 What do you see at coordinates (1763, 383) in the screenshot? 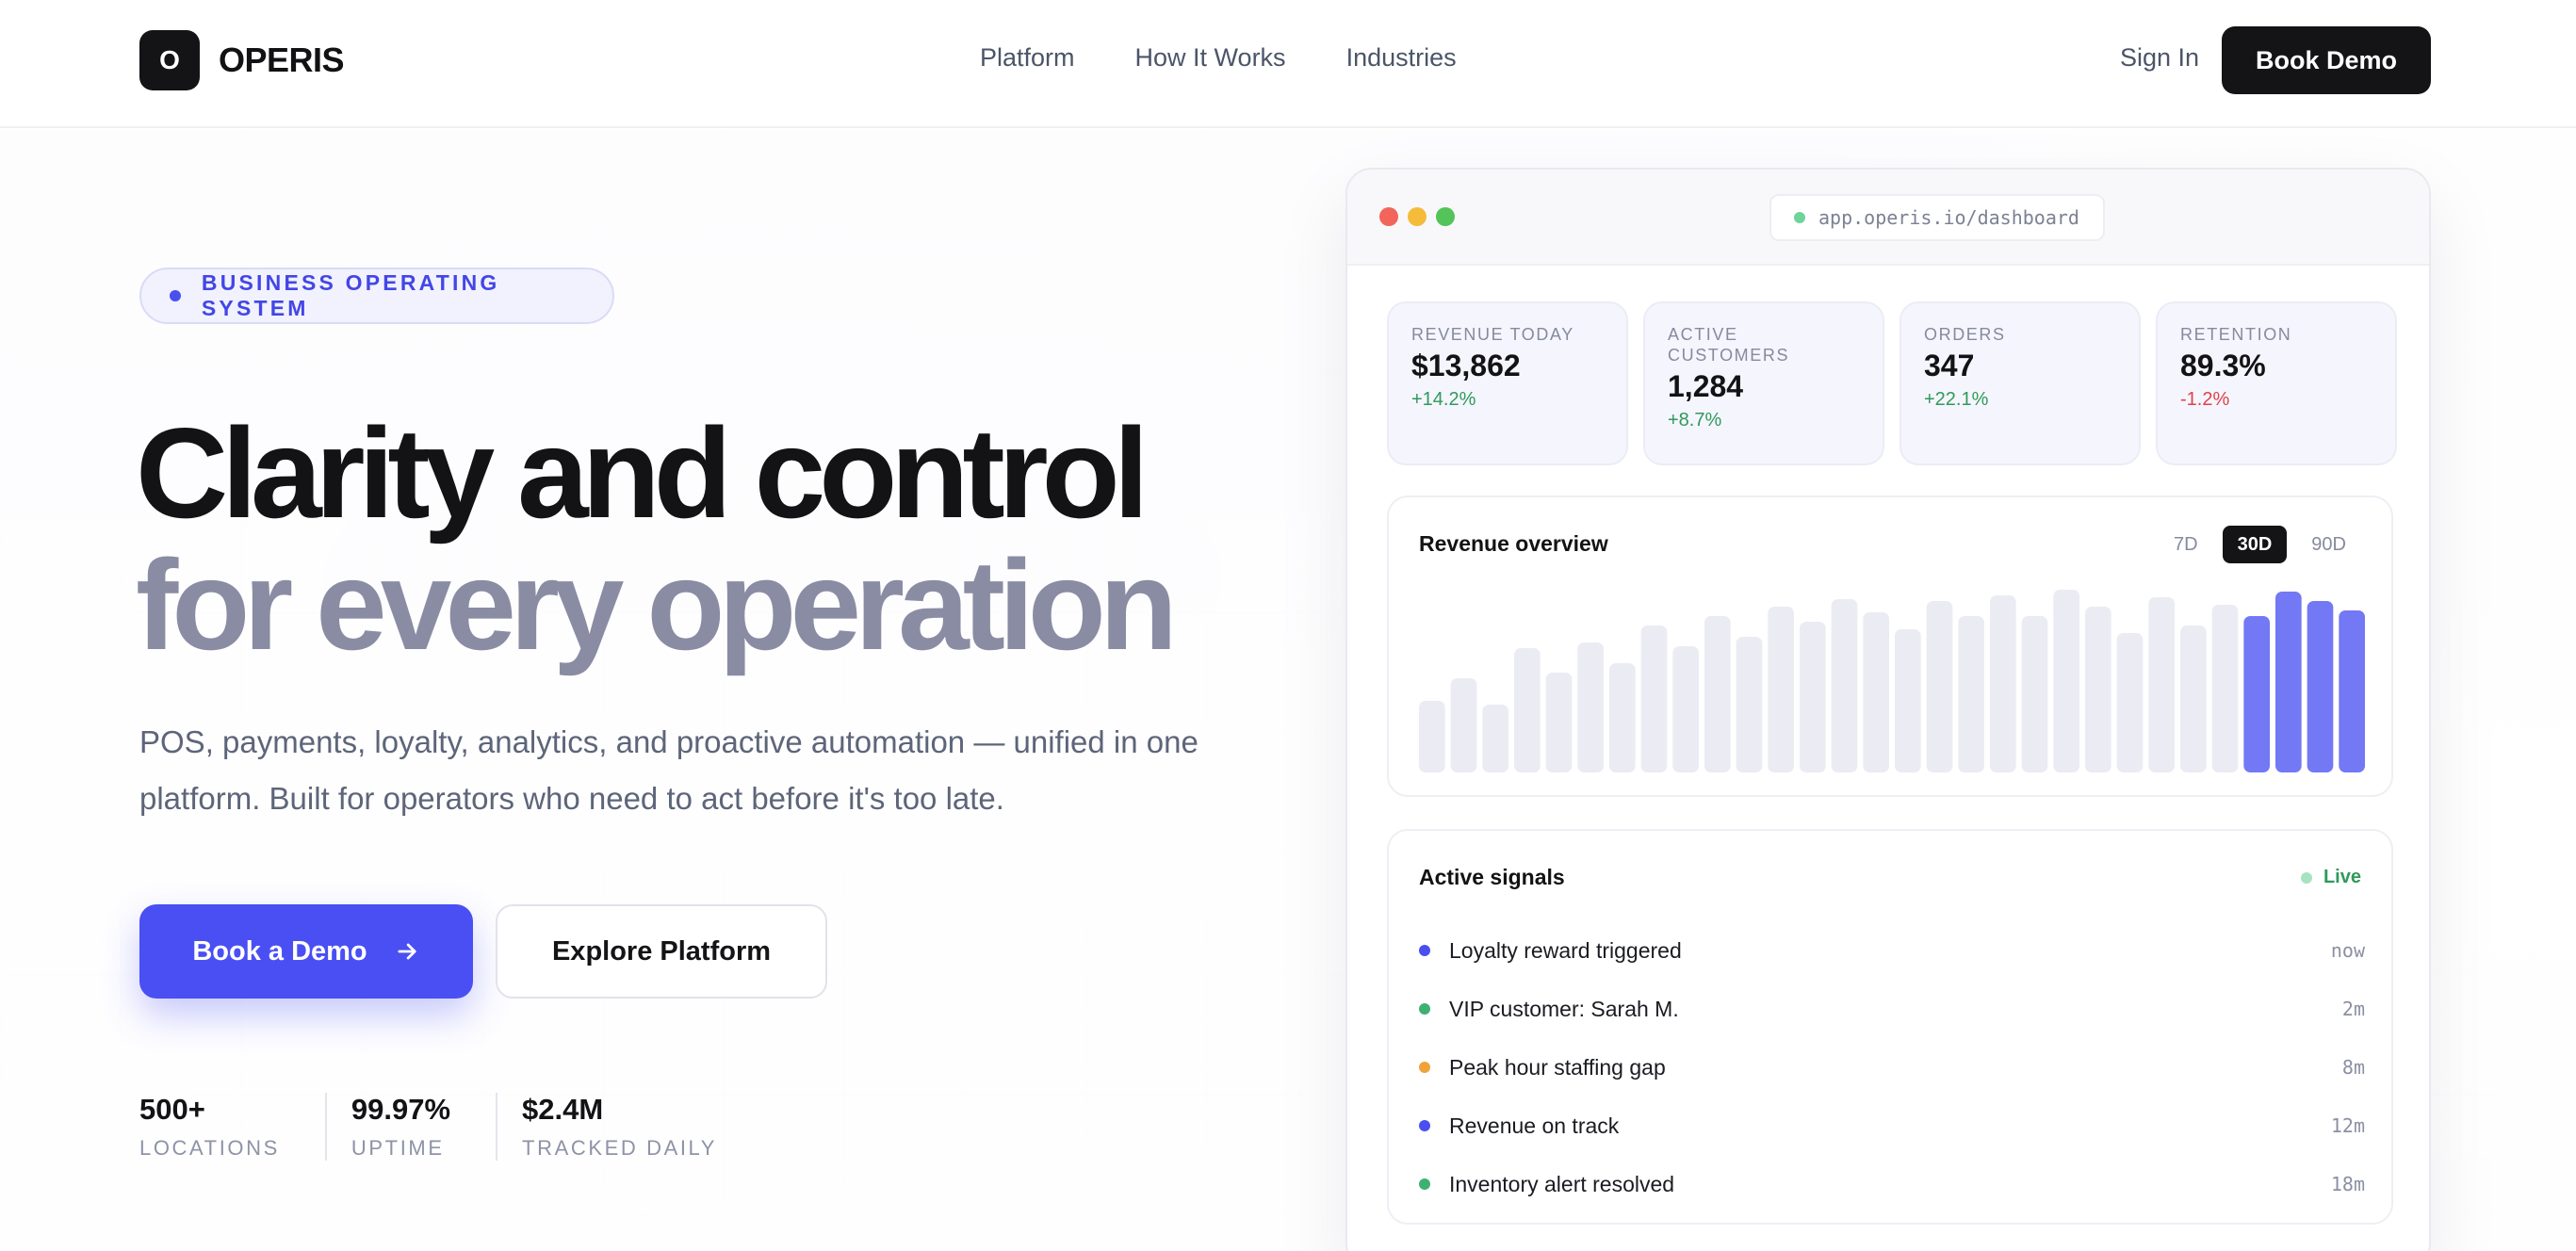
I see `kpi-active-customers: ACTIVE CUSTOMERS 1,284 +8.7%` at bounding box center [1763, 383].